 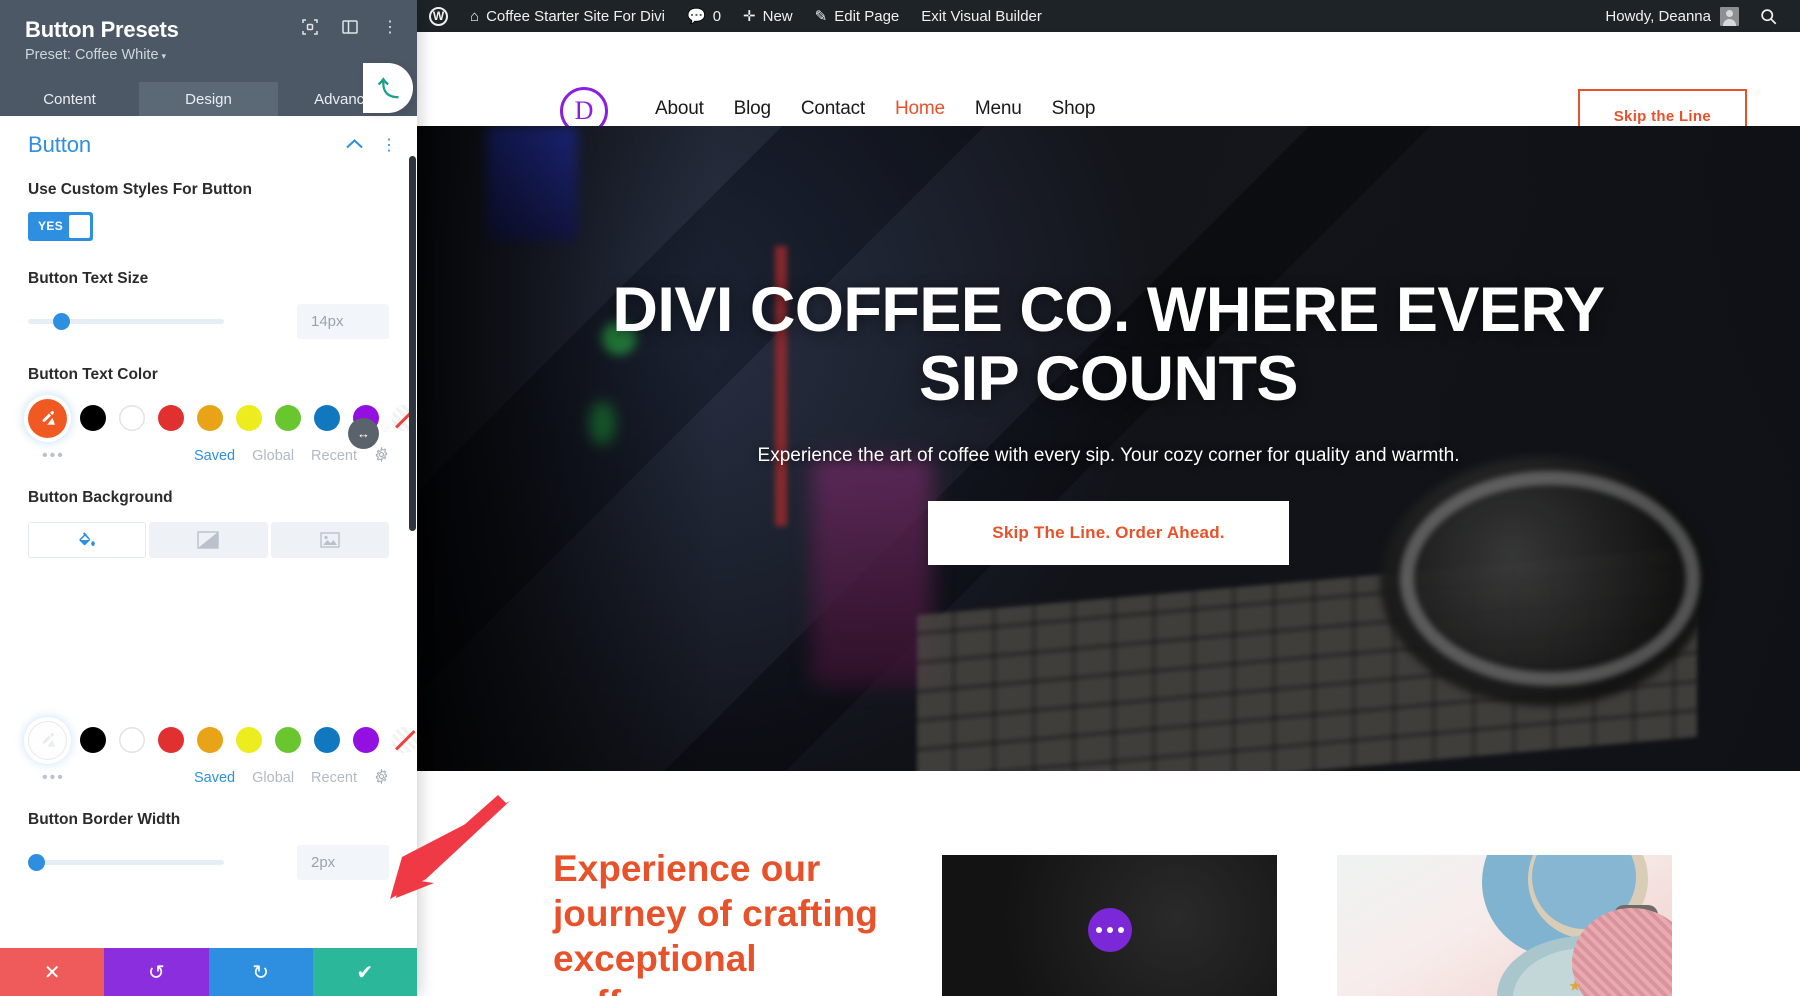 What do you see at coordinates (126, 862) in the screenshot?
I see `border-width-slider` at bounding box center [126, 862].